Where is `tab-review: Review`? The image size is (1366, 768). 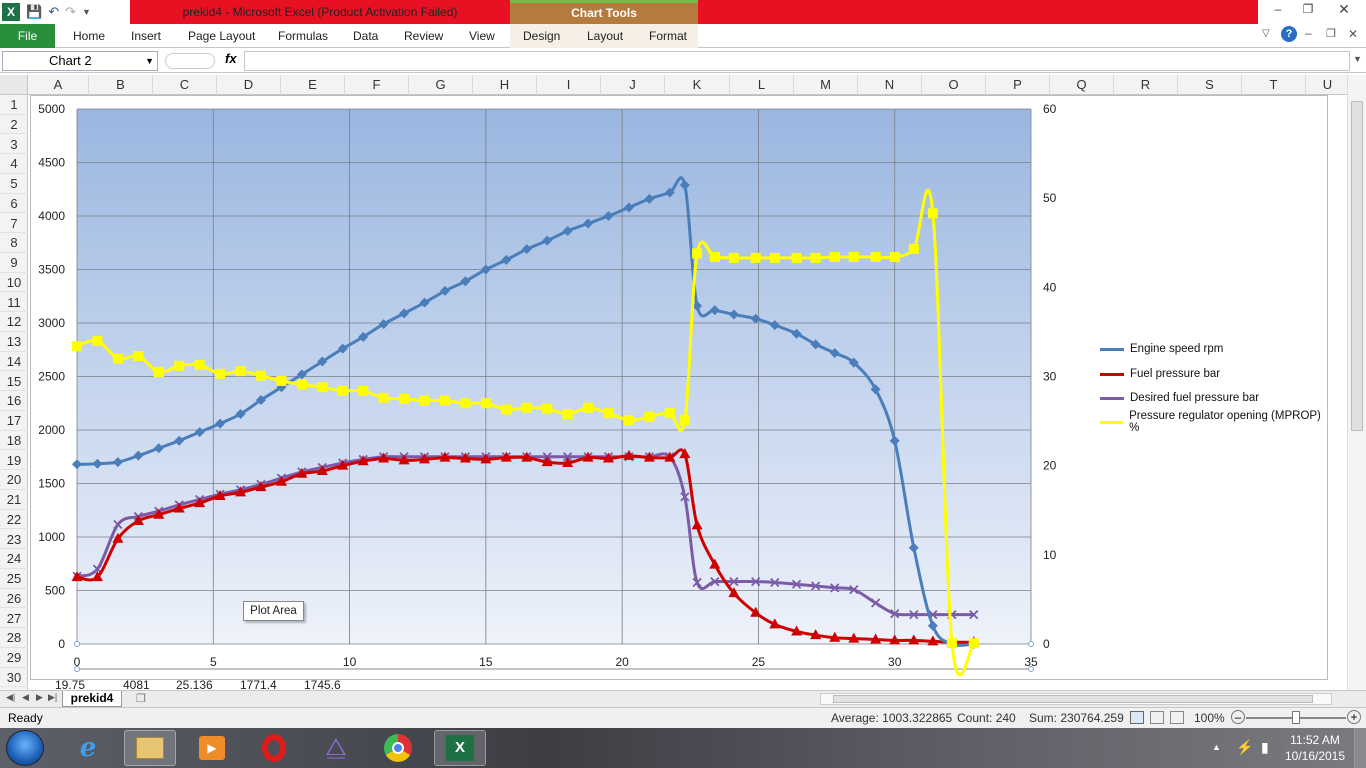 tab-review: Review is located at coordinates (423, 36).